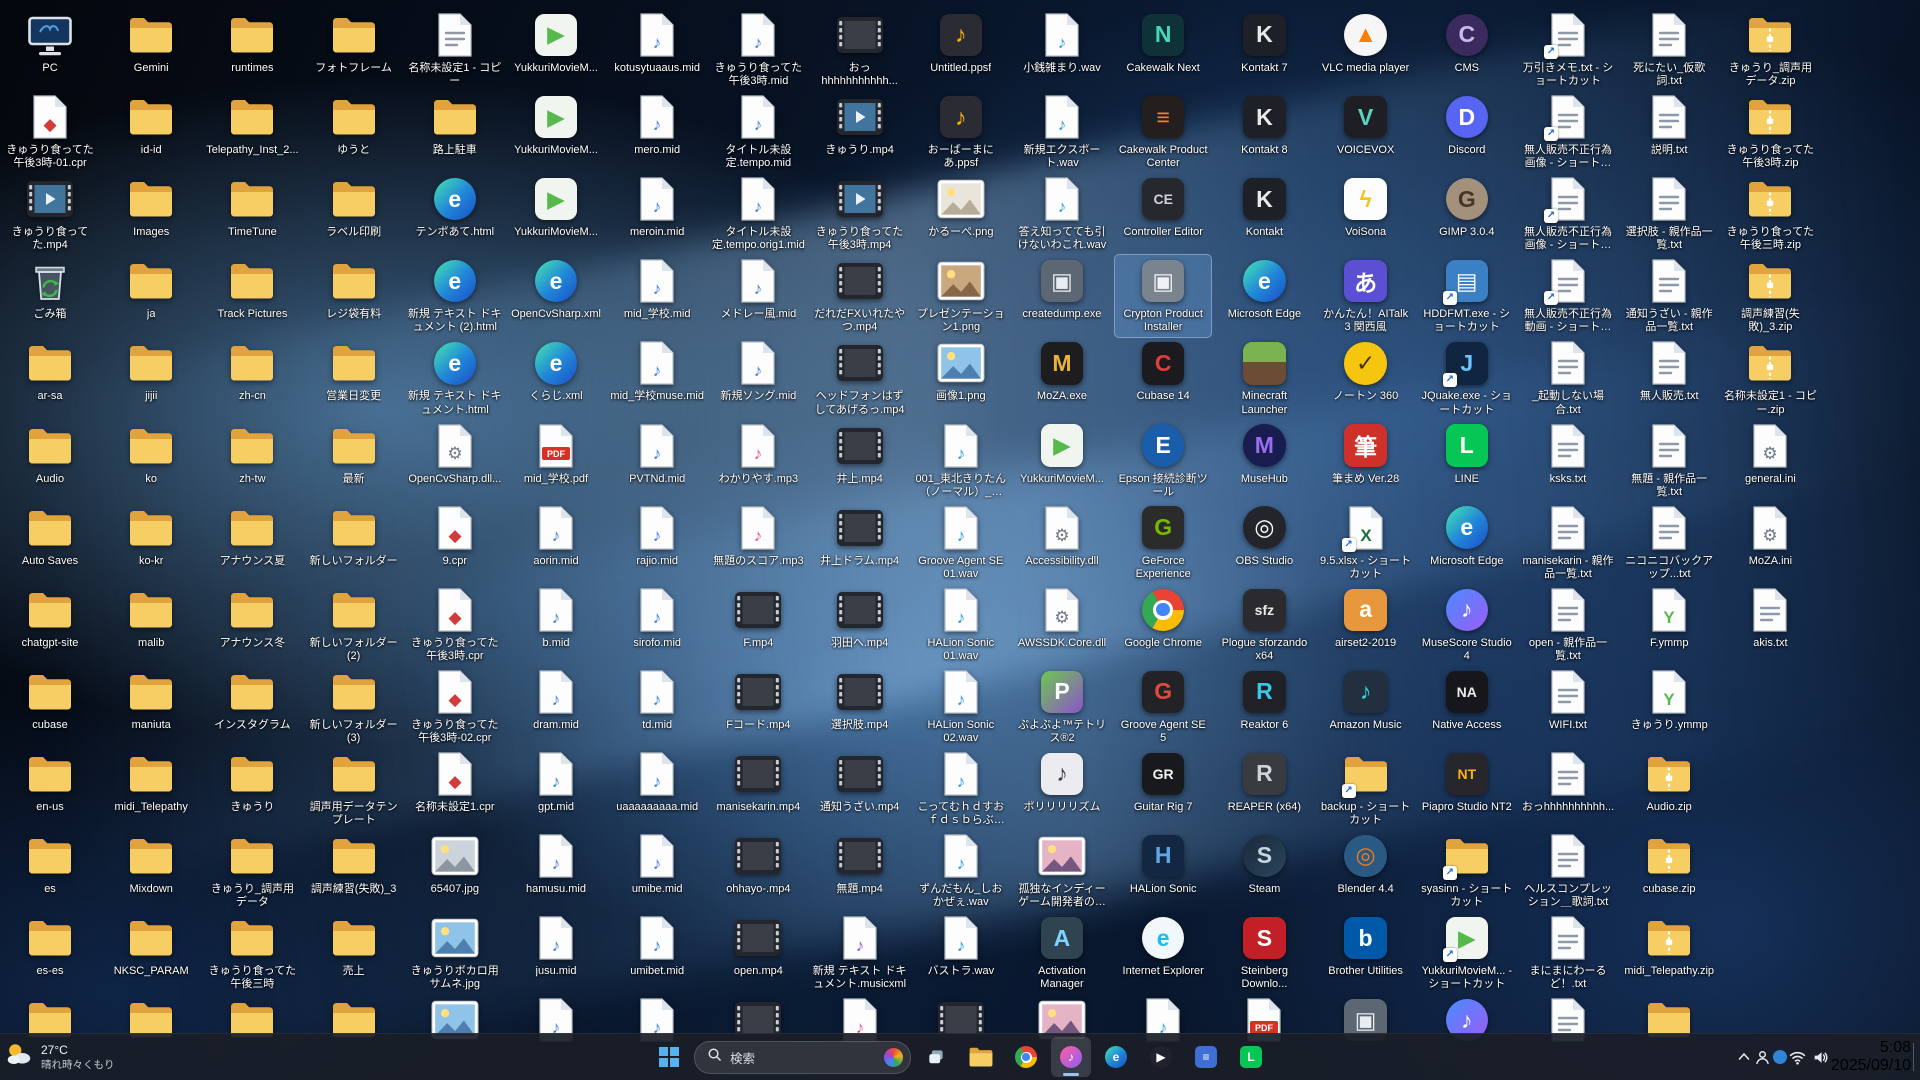 The width and height of the screenshot is (1920, 1080). I want to click on desktop-item: open.mp4, so click(758, 946).